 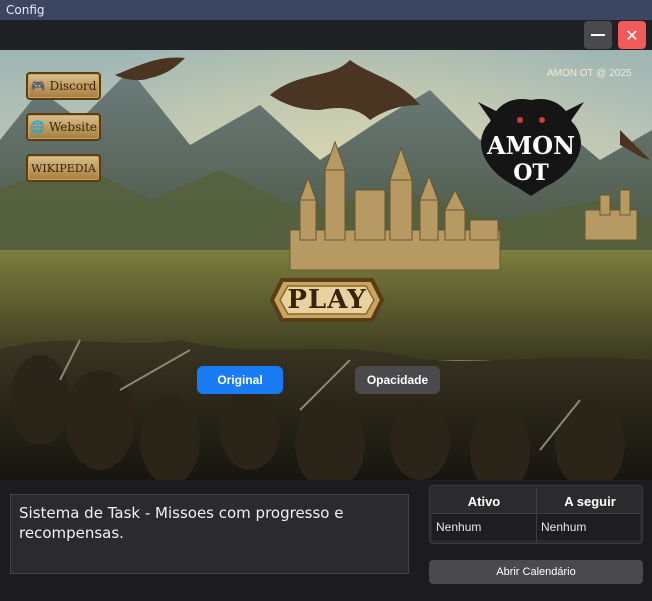 I want to click on play-button: PLAY, so click(x=327, y=300).